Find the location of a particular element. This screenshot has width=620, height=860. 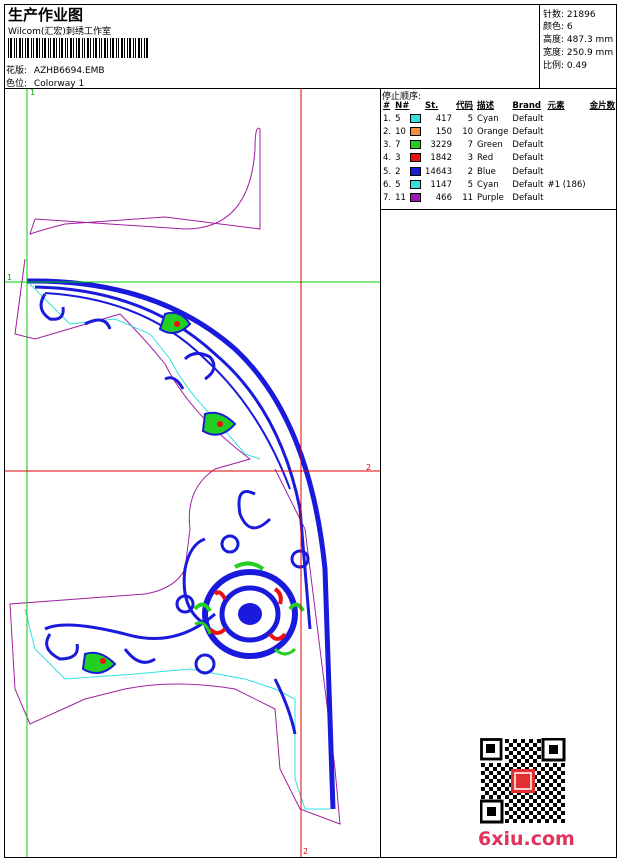

stop-header-cell: 金片数 is located at coordinates (602, 105).